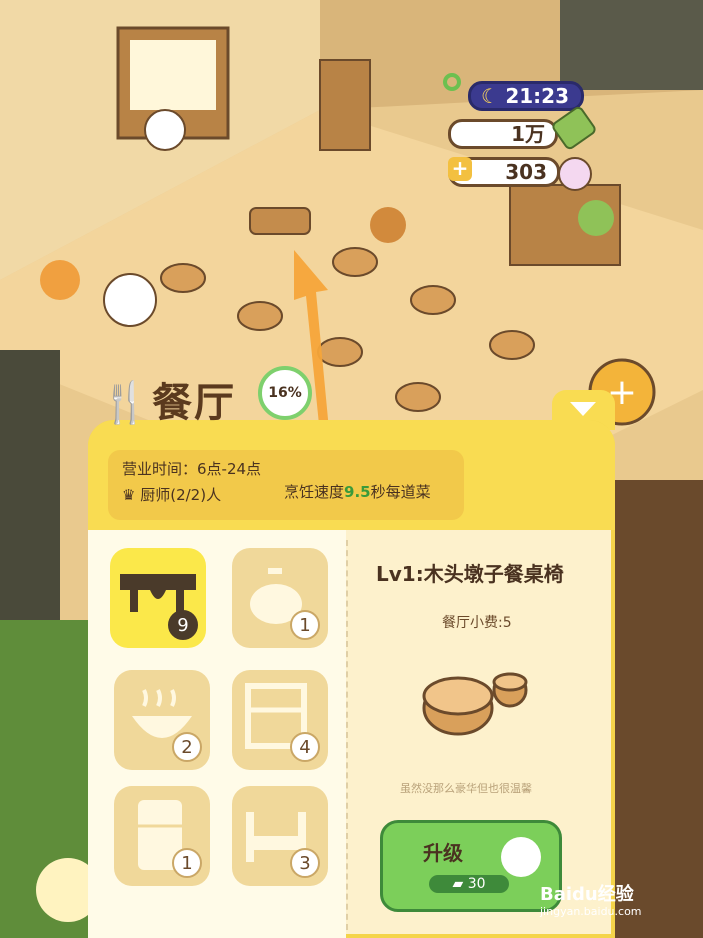 The image size is (703, 938). I want to click on business-hours: 营业时间：6点-24点, so click(192, 469).